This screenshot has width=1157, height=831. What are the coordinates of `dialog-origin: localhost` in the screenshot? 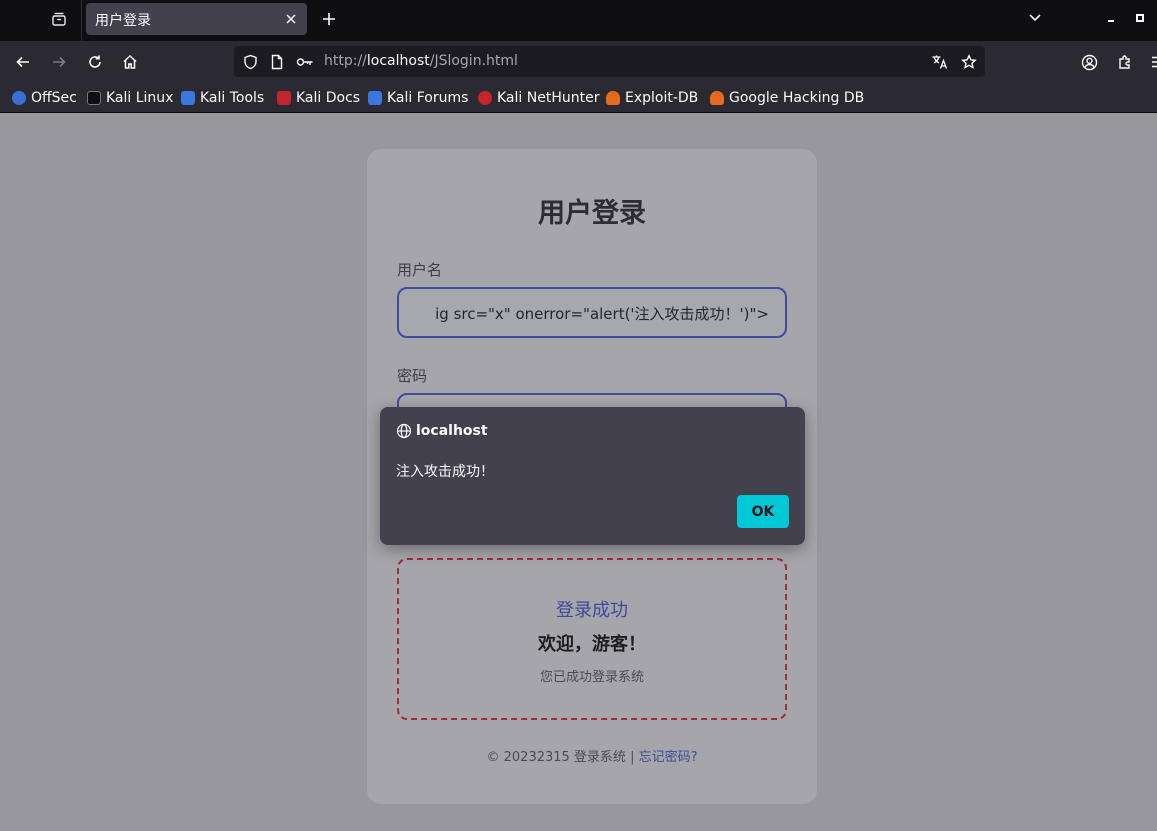 It's located at (452, 431).